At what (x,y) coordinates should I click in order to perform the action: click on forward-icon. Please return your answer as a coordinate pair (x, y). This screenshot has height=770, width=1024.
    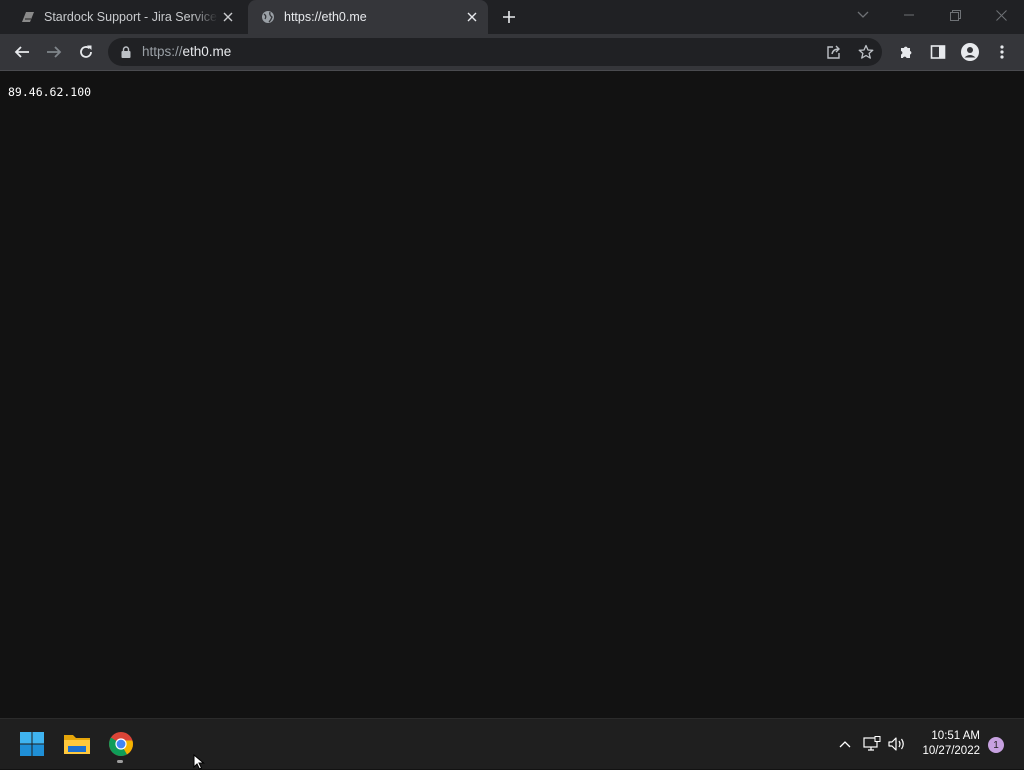
    Looking at the image, I should click on (54, 52).